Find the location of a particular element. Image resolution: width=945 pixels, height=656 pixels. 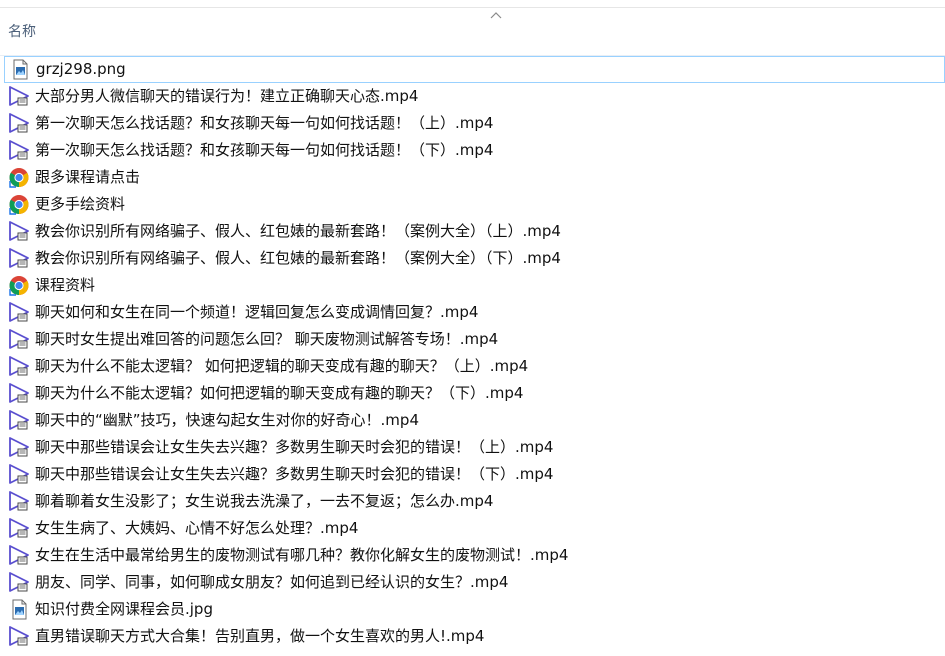

file-row: 聊天时女生提出难回答的问题怎么回？ 聊天废物测试解答专场！.mp4 is located at coordinates (472, 339).